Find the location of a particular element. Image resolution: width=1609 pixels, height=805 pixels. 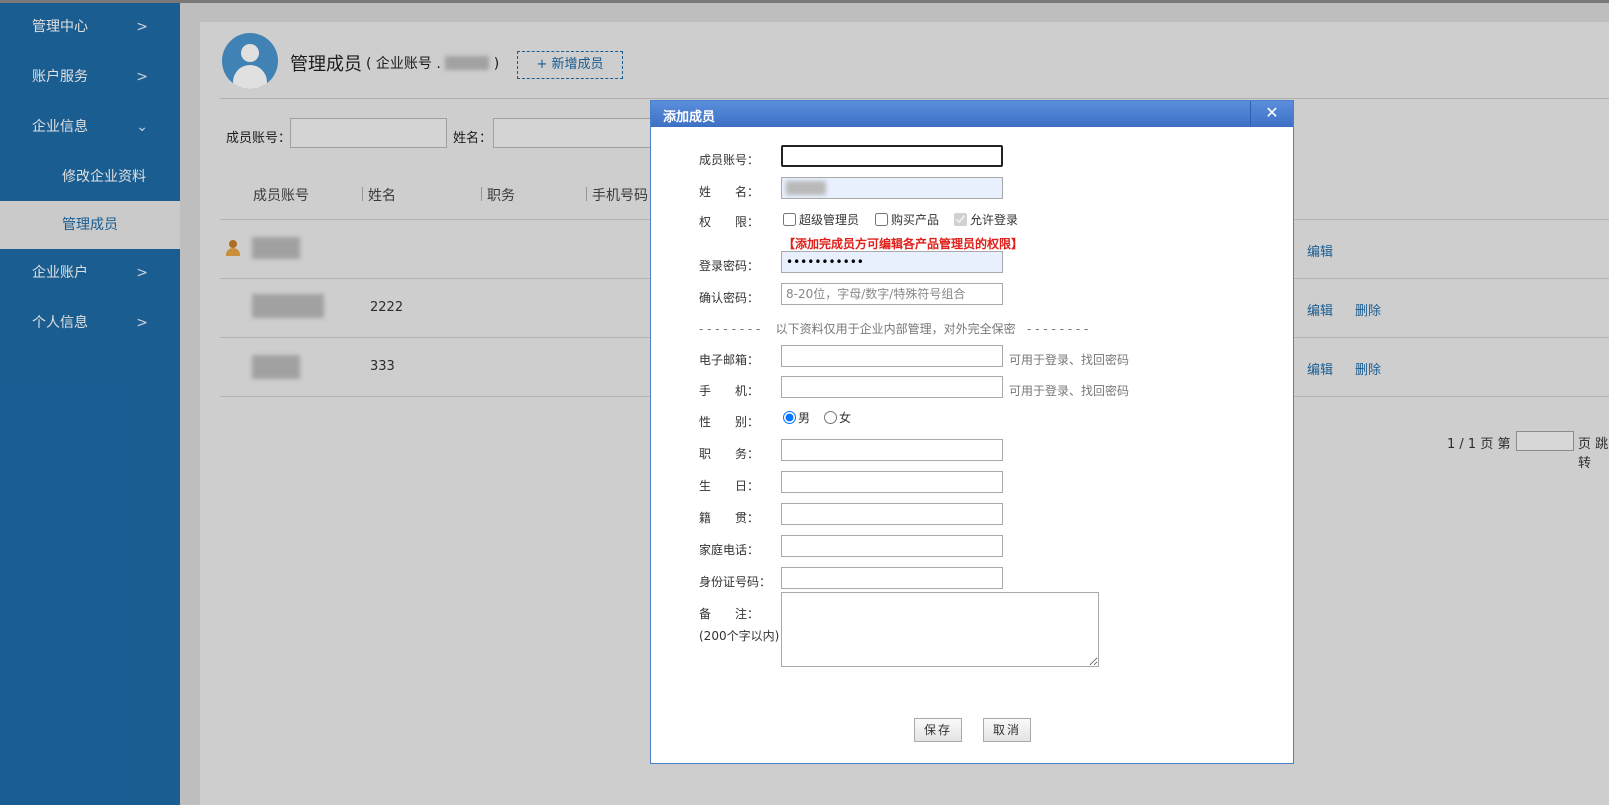

job-label: 职 务： is located at coordinates (729, 454).